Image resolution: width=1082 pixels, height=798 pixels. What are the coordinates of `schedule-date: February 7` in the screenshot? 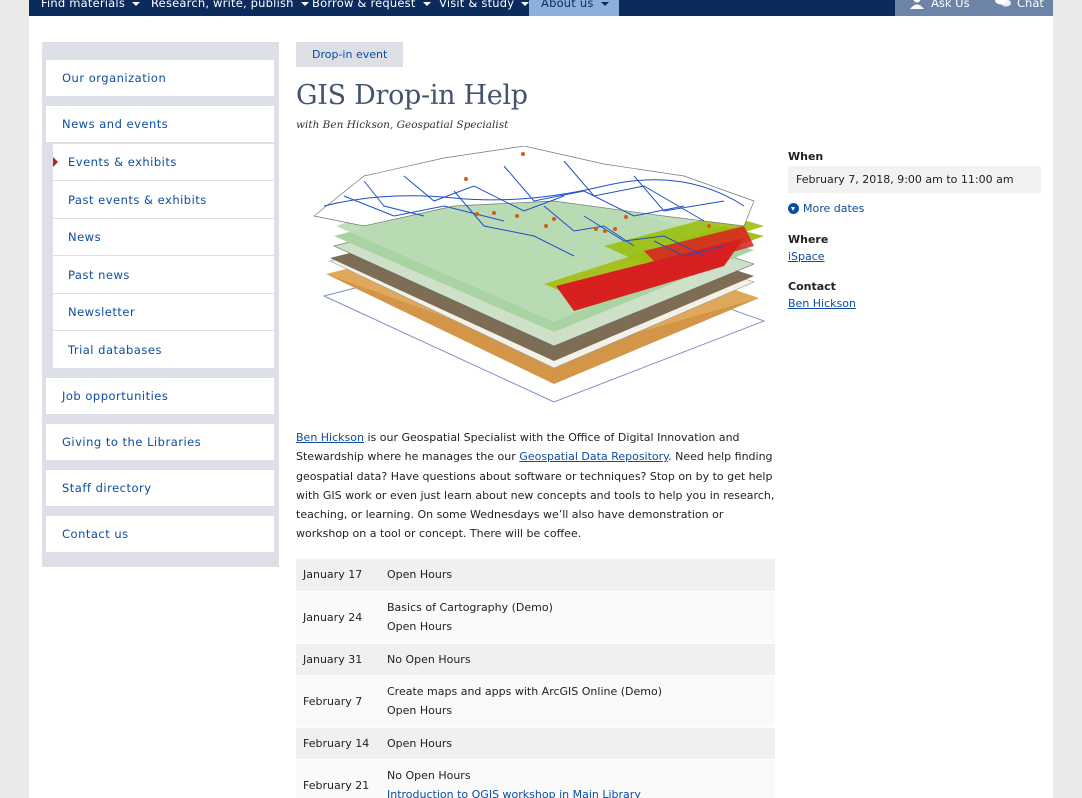 It's located at (333, 701).